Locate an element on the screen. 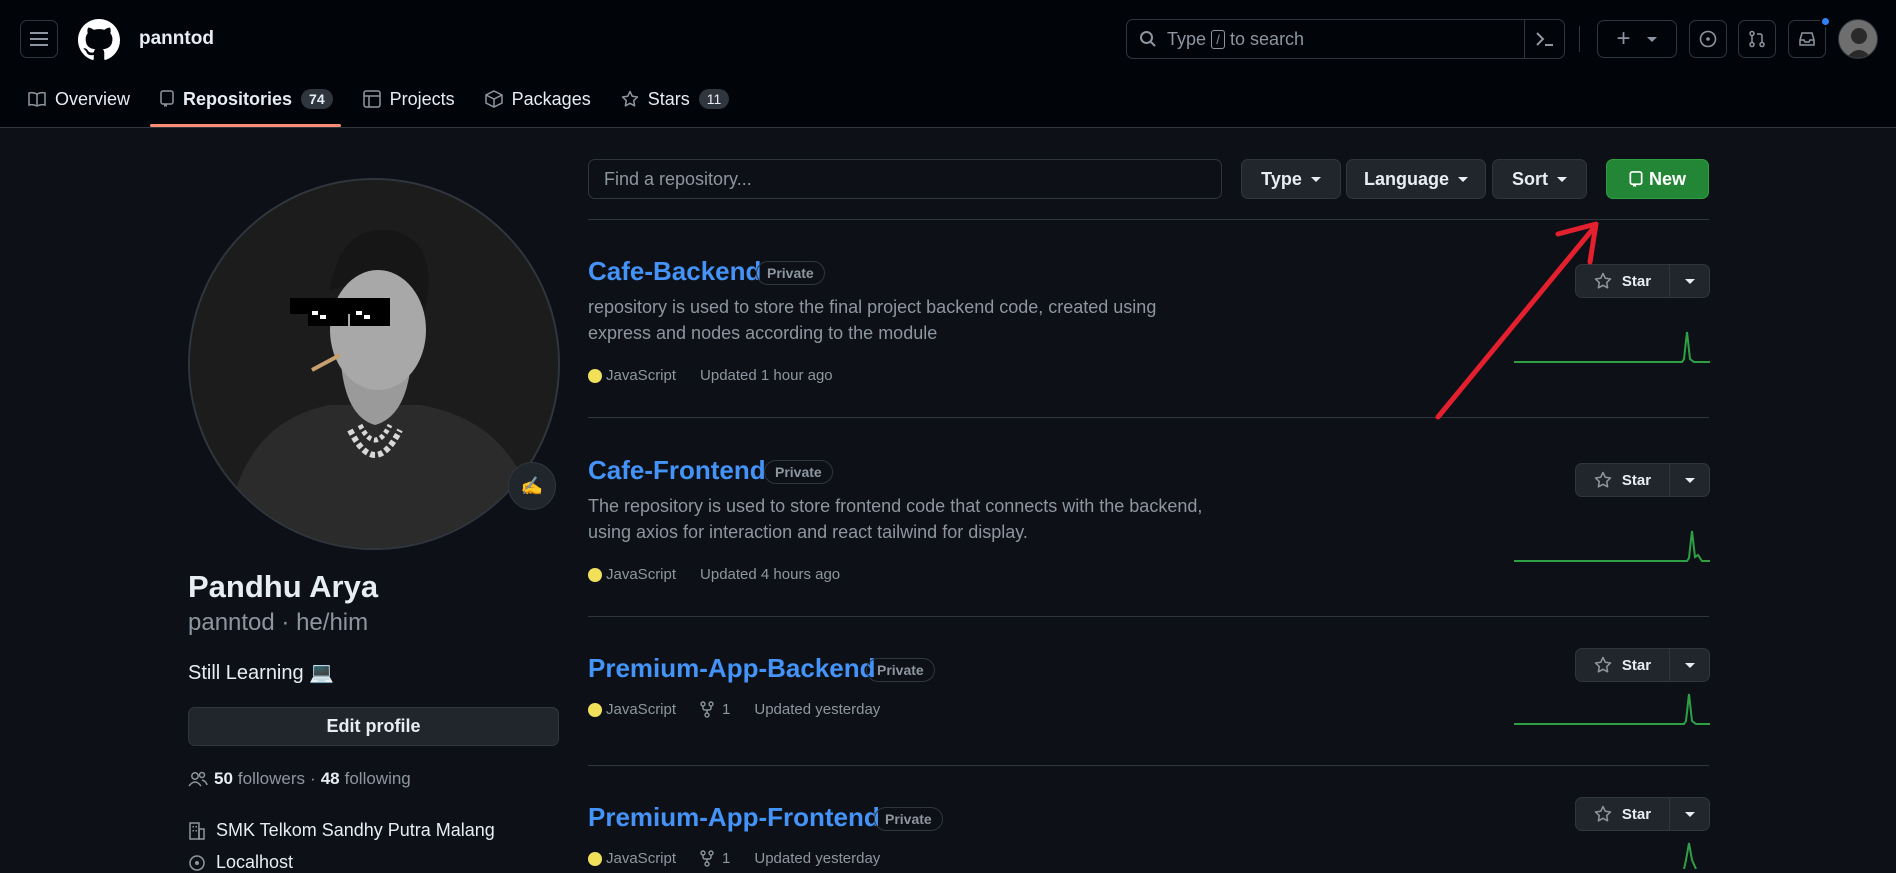 This screenshot has height=873, width=1896. avatar-image is located at coordinates (1858, 39).